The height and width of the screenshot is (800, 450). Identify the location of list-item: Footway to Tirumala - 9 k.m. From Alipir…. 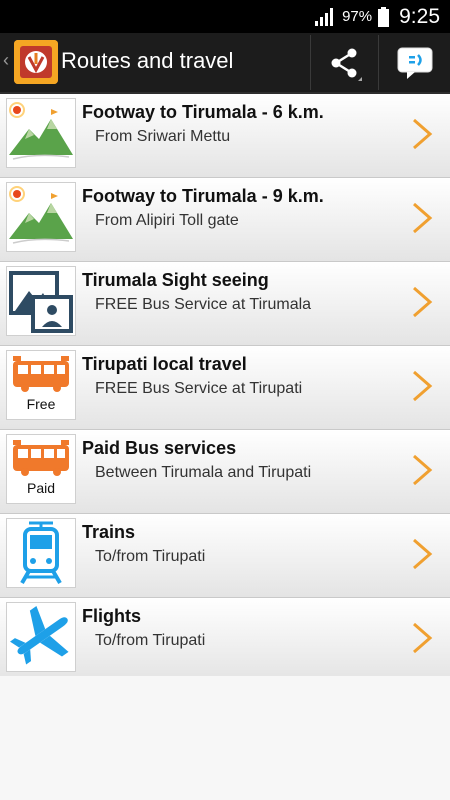
(225, 220).